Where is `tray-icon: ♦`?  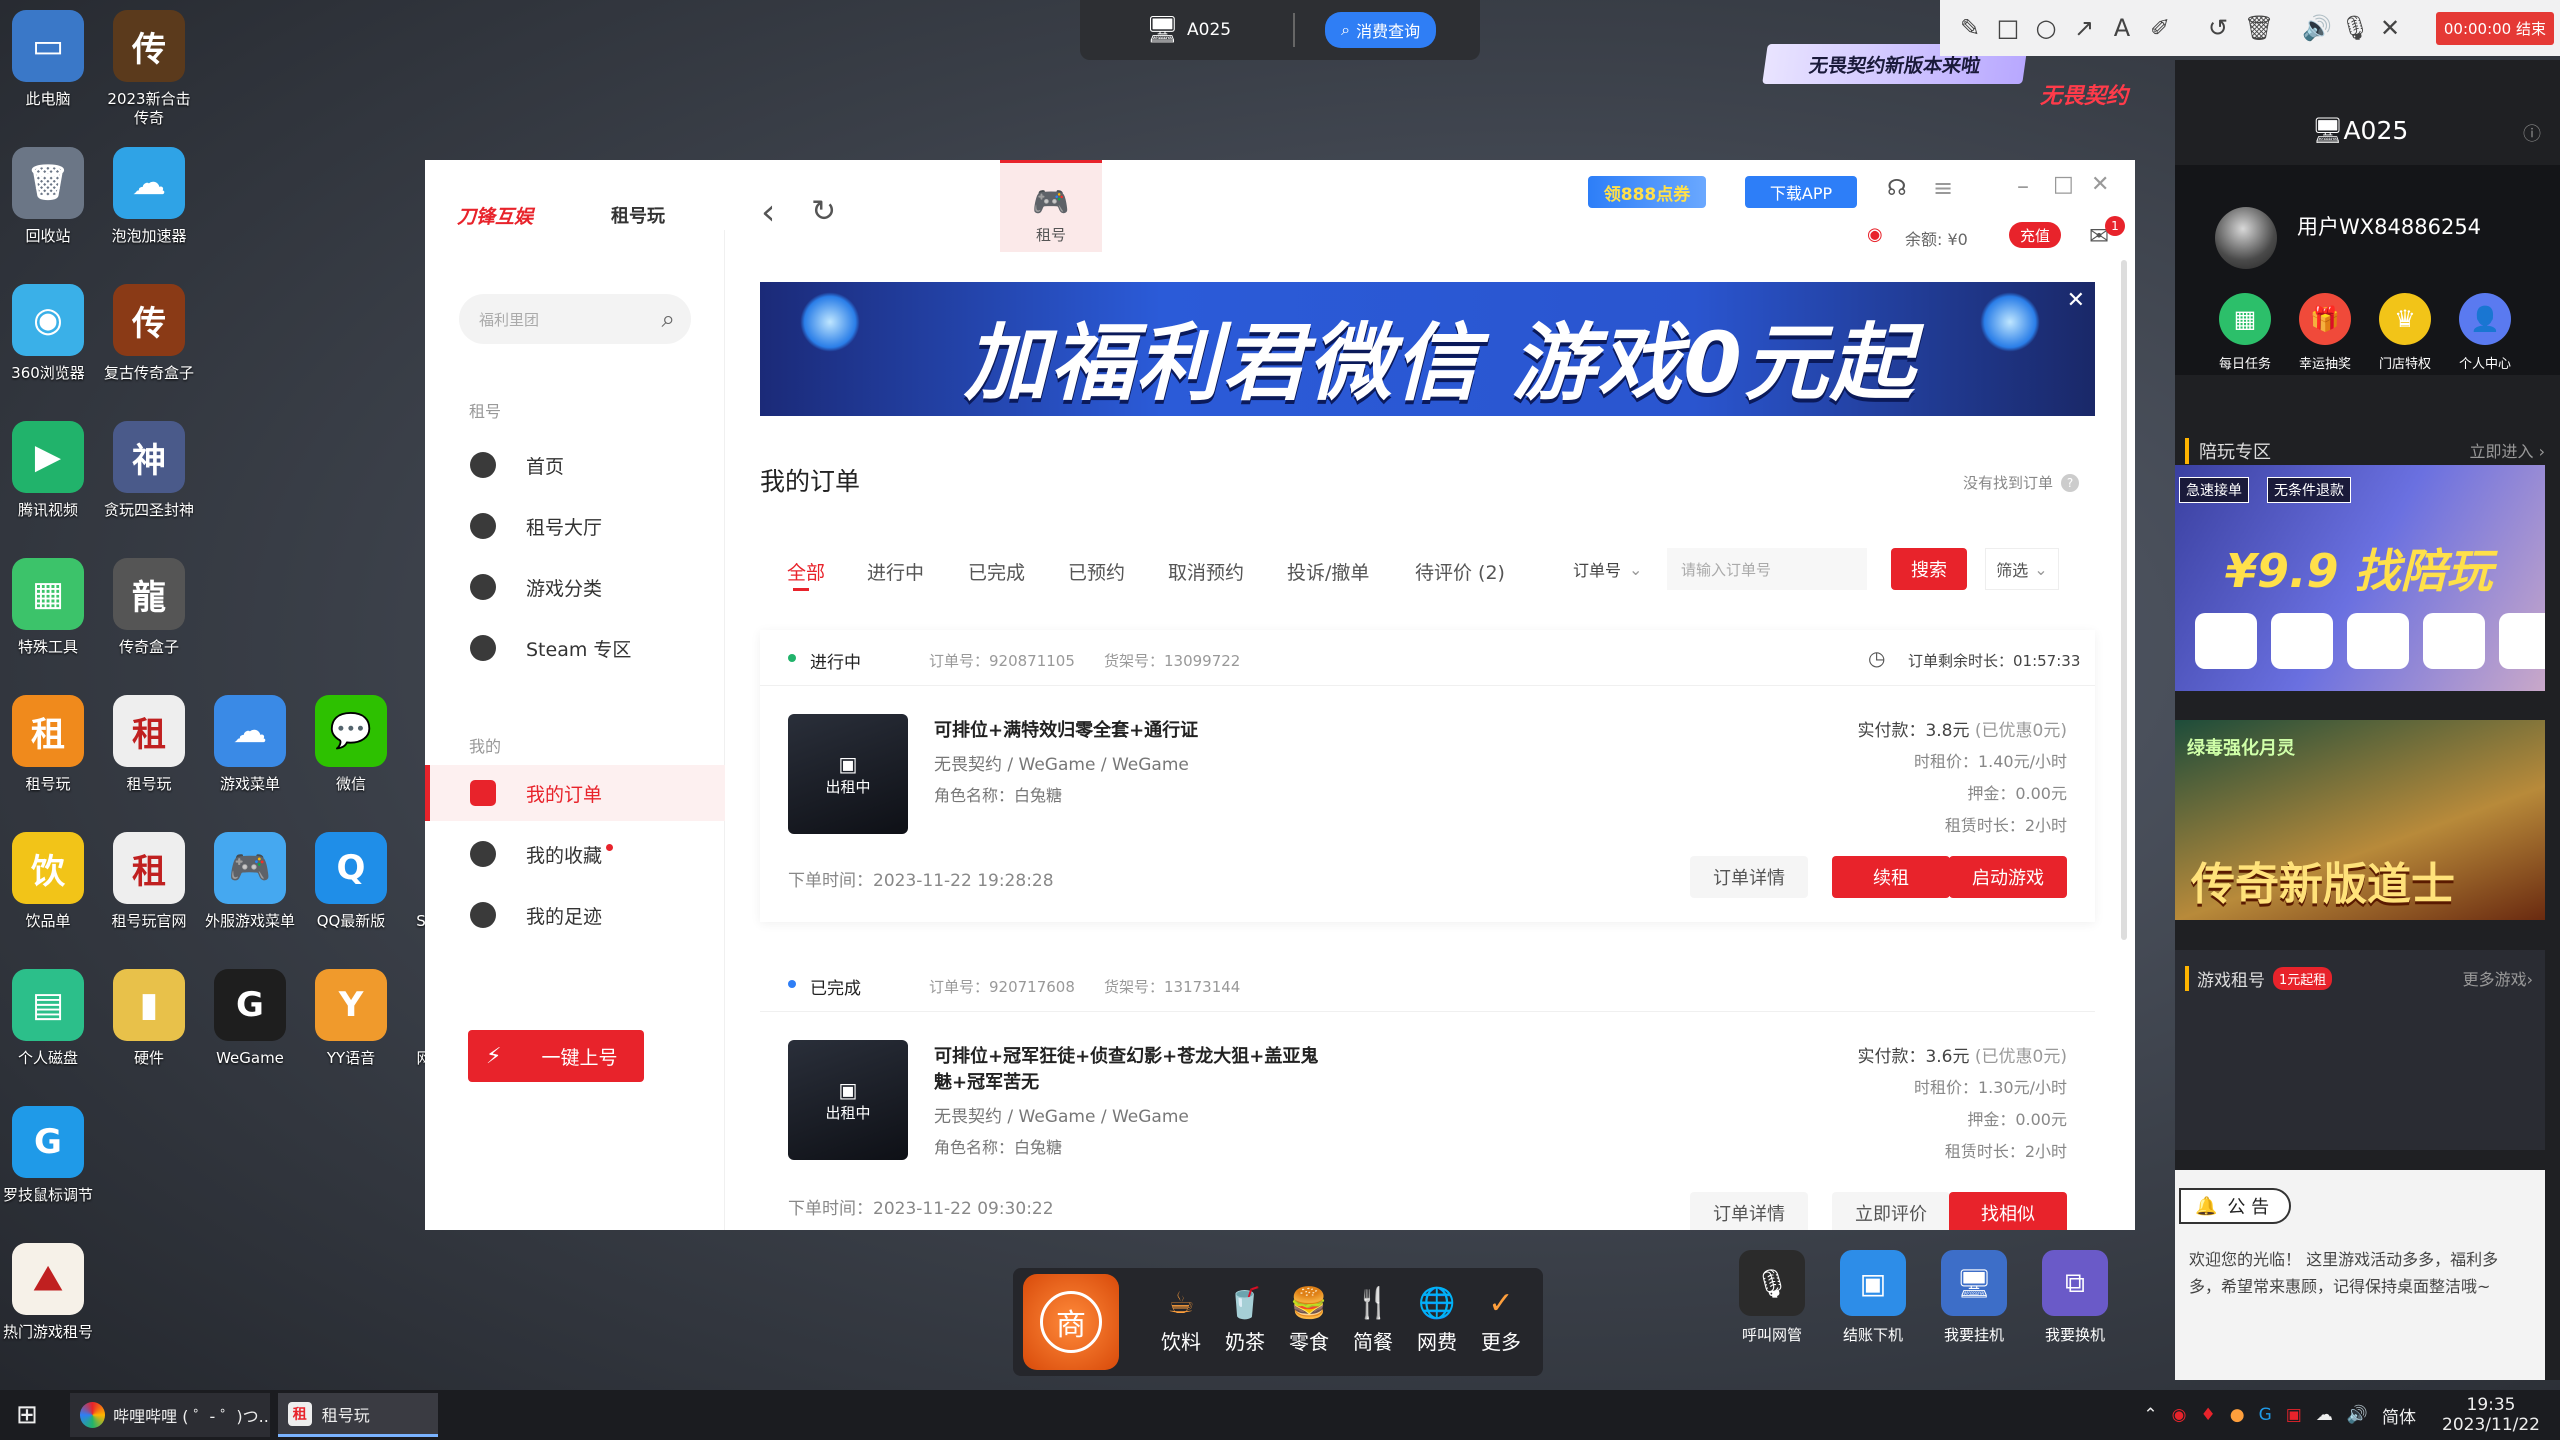 tray-icon: ♦ is located at coordinates (2208, 1415).